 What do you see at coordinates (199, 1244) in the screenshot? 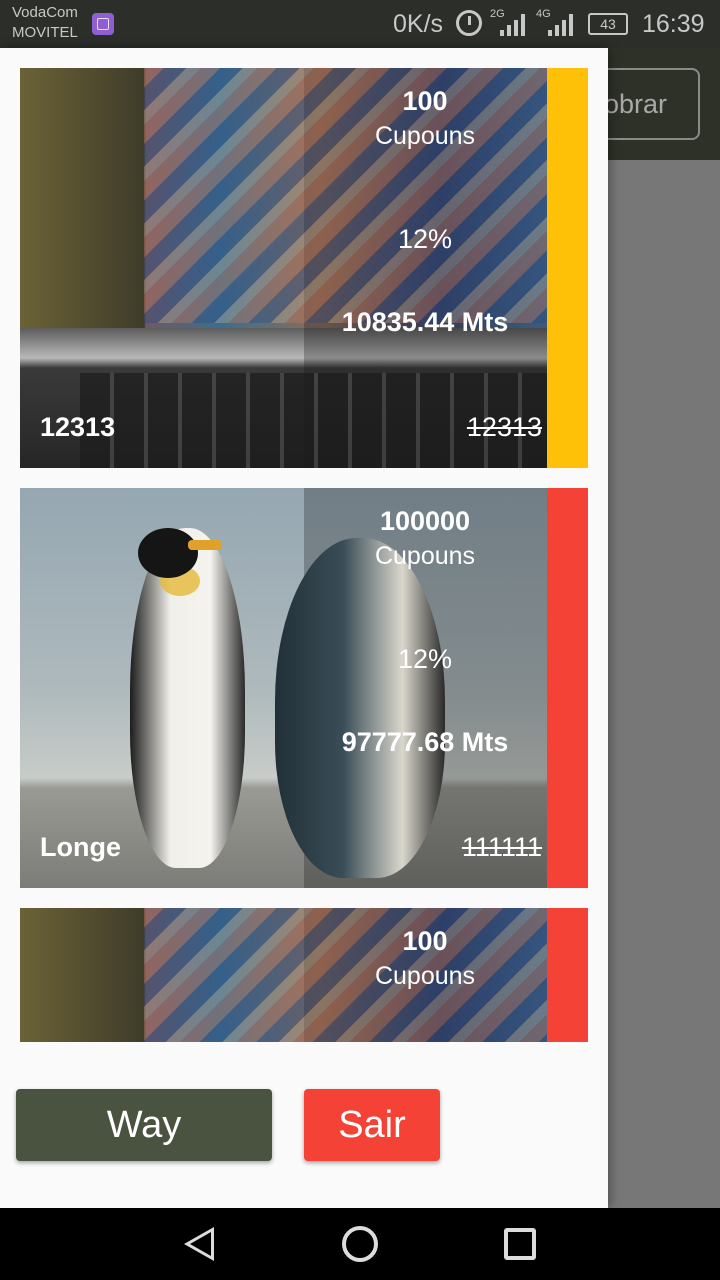
I see `back-icon` at bounding box center [199, 1244].